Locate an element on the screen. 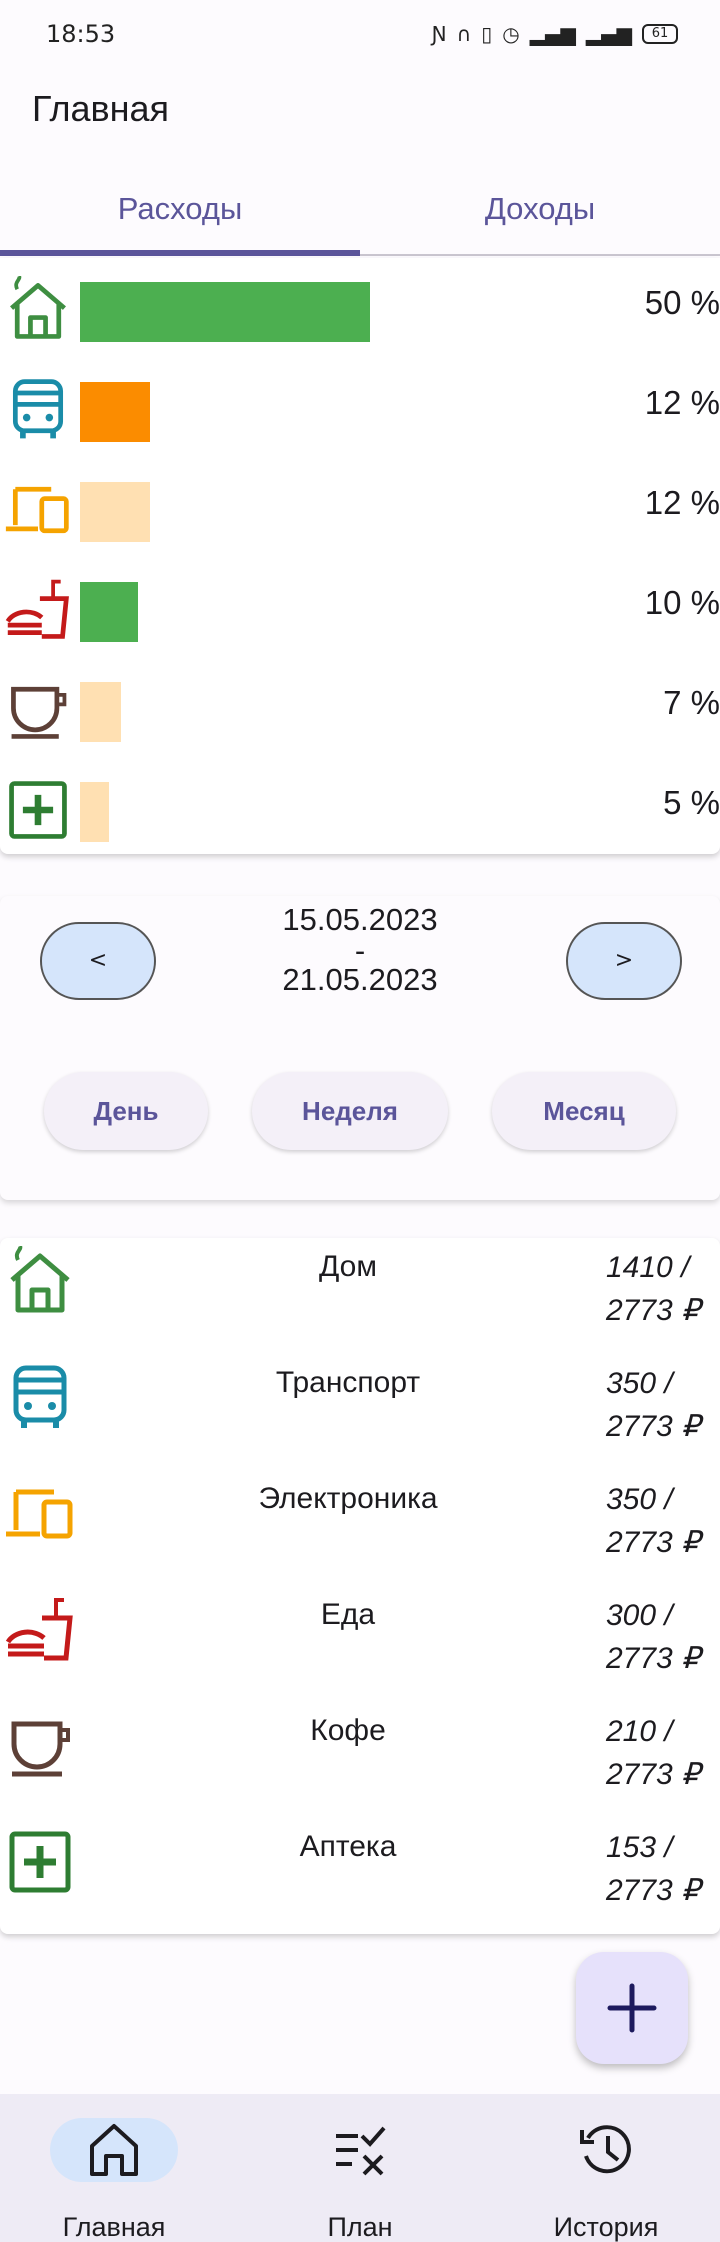 This screenshot has height=2242, width=720. list-item-name: Кофе is located at coordinates (348, 1730).